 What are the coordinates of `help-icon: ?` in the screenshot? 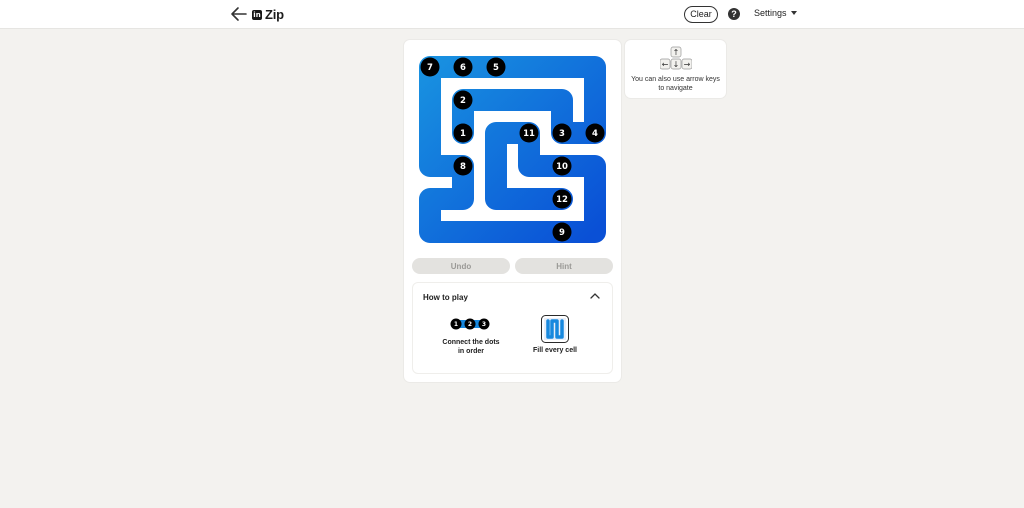 It's located at (734, 14).